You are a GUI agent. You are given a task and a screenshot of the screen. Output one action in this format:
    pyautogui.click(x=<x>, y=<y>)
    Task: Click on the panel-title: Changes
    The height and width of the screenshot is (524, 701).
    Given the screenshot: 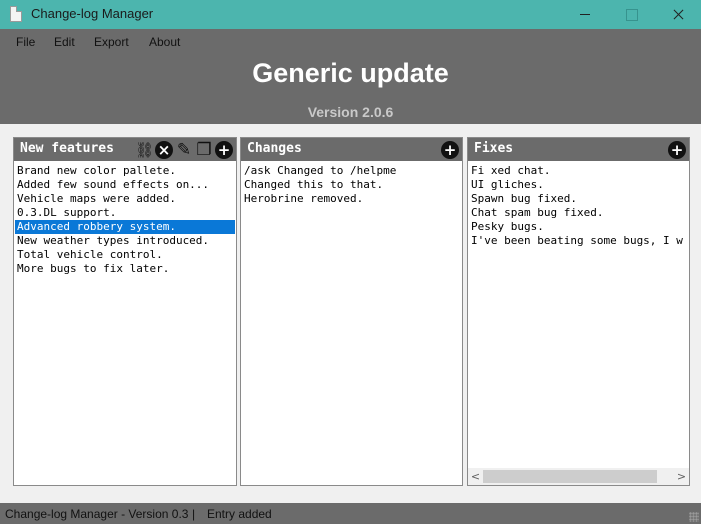 What is the action you would take?
    pyautogui.click(x=274, y=148)
    